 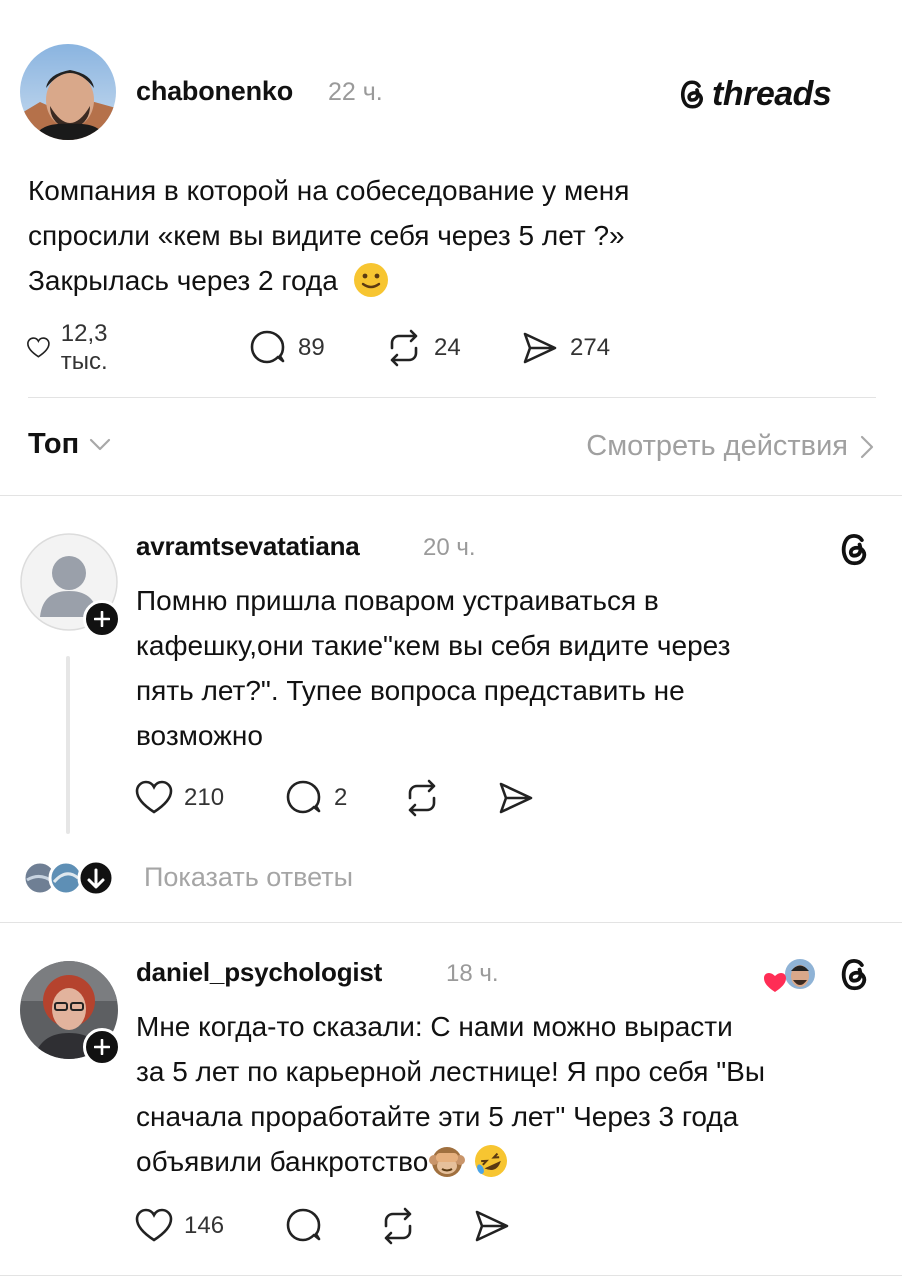 I want to click on like-count: 12,3 тыс., so click(x=84, y=347).